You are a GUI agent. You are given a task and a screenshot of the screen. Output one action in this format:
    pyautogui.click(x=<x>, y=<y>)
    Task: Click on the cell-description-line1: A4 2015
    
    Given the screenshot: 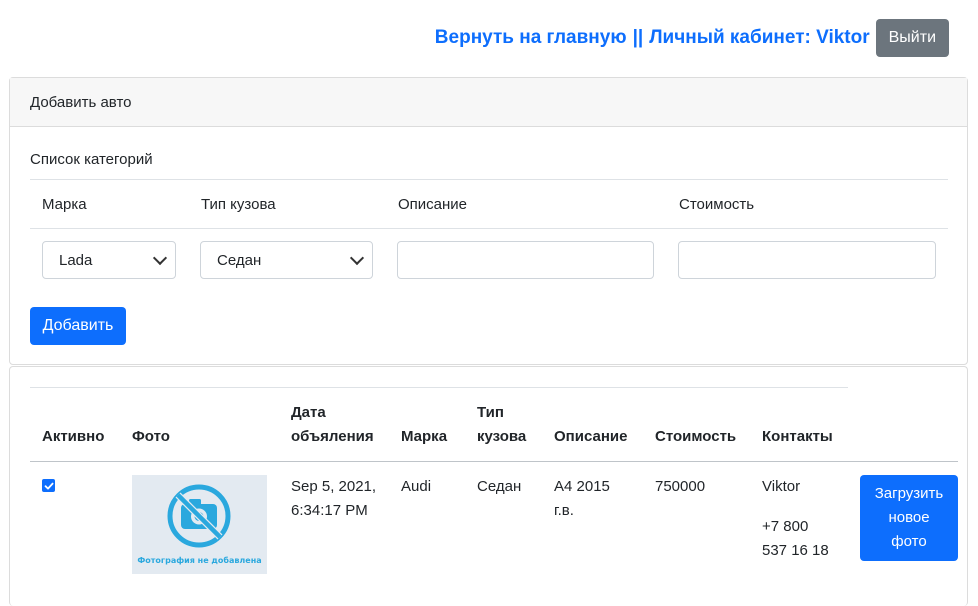 What is the action you would take?
    pyautogui.click(x=582, y=486)
    